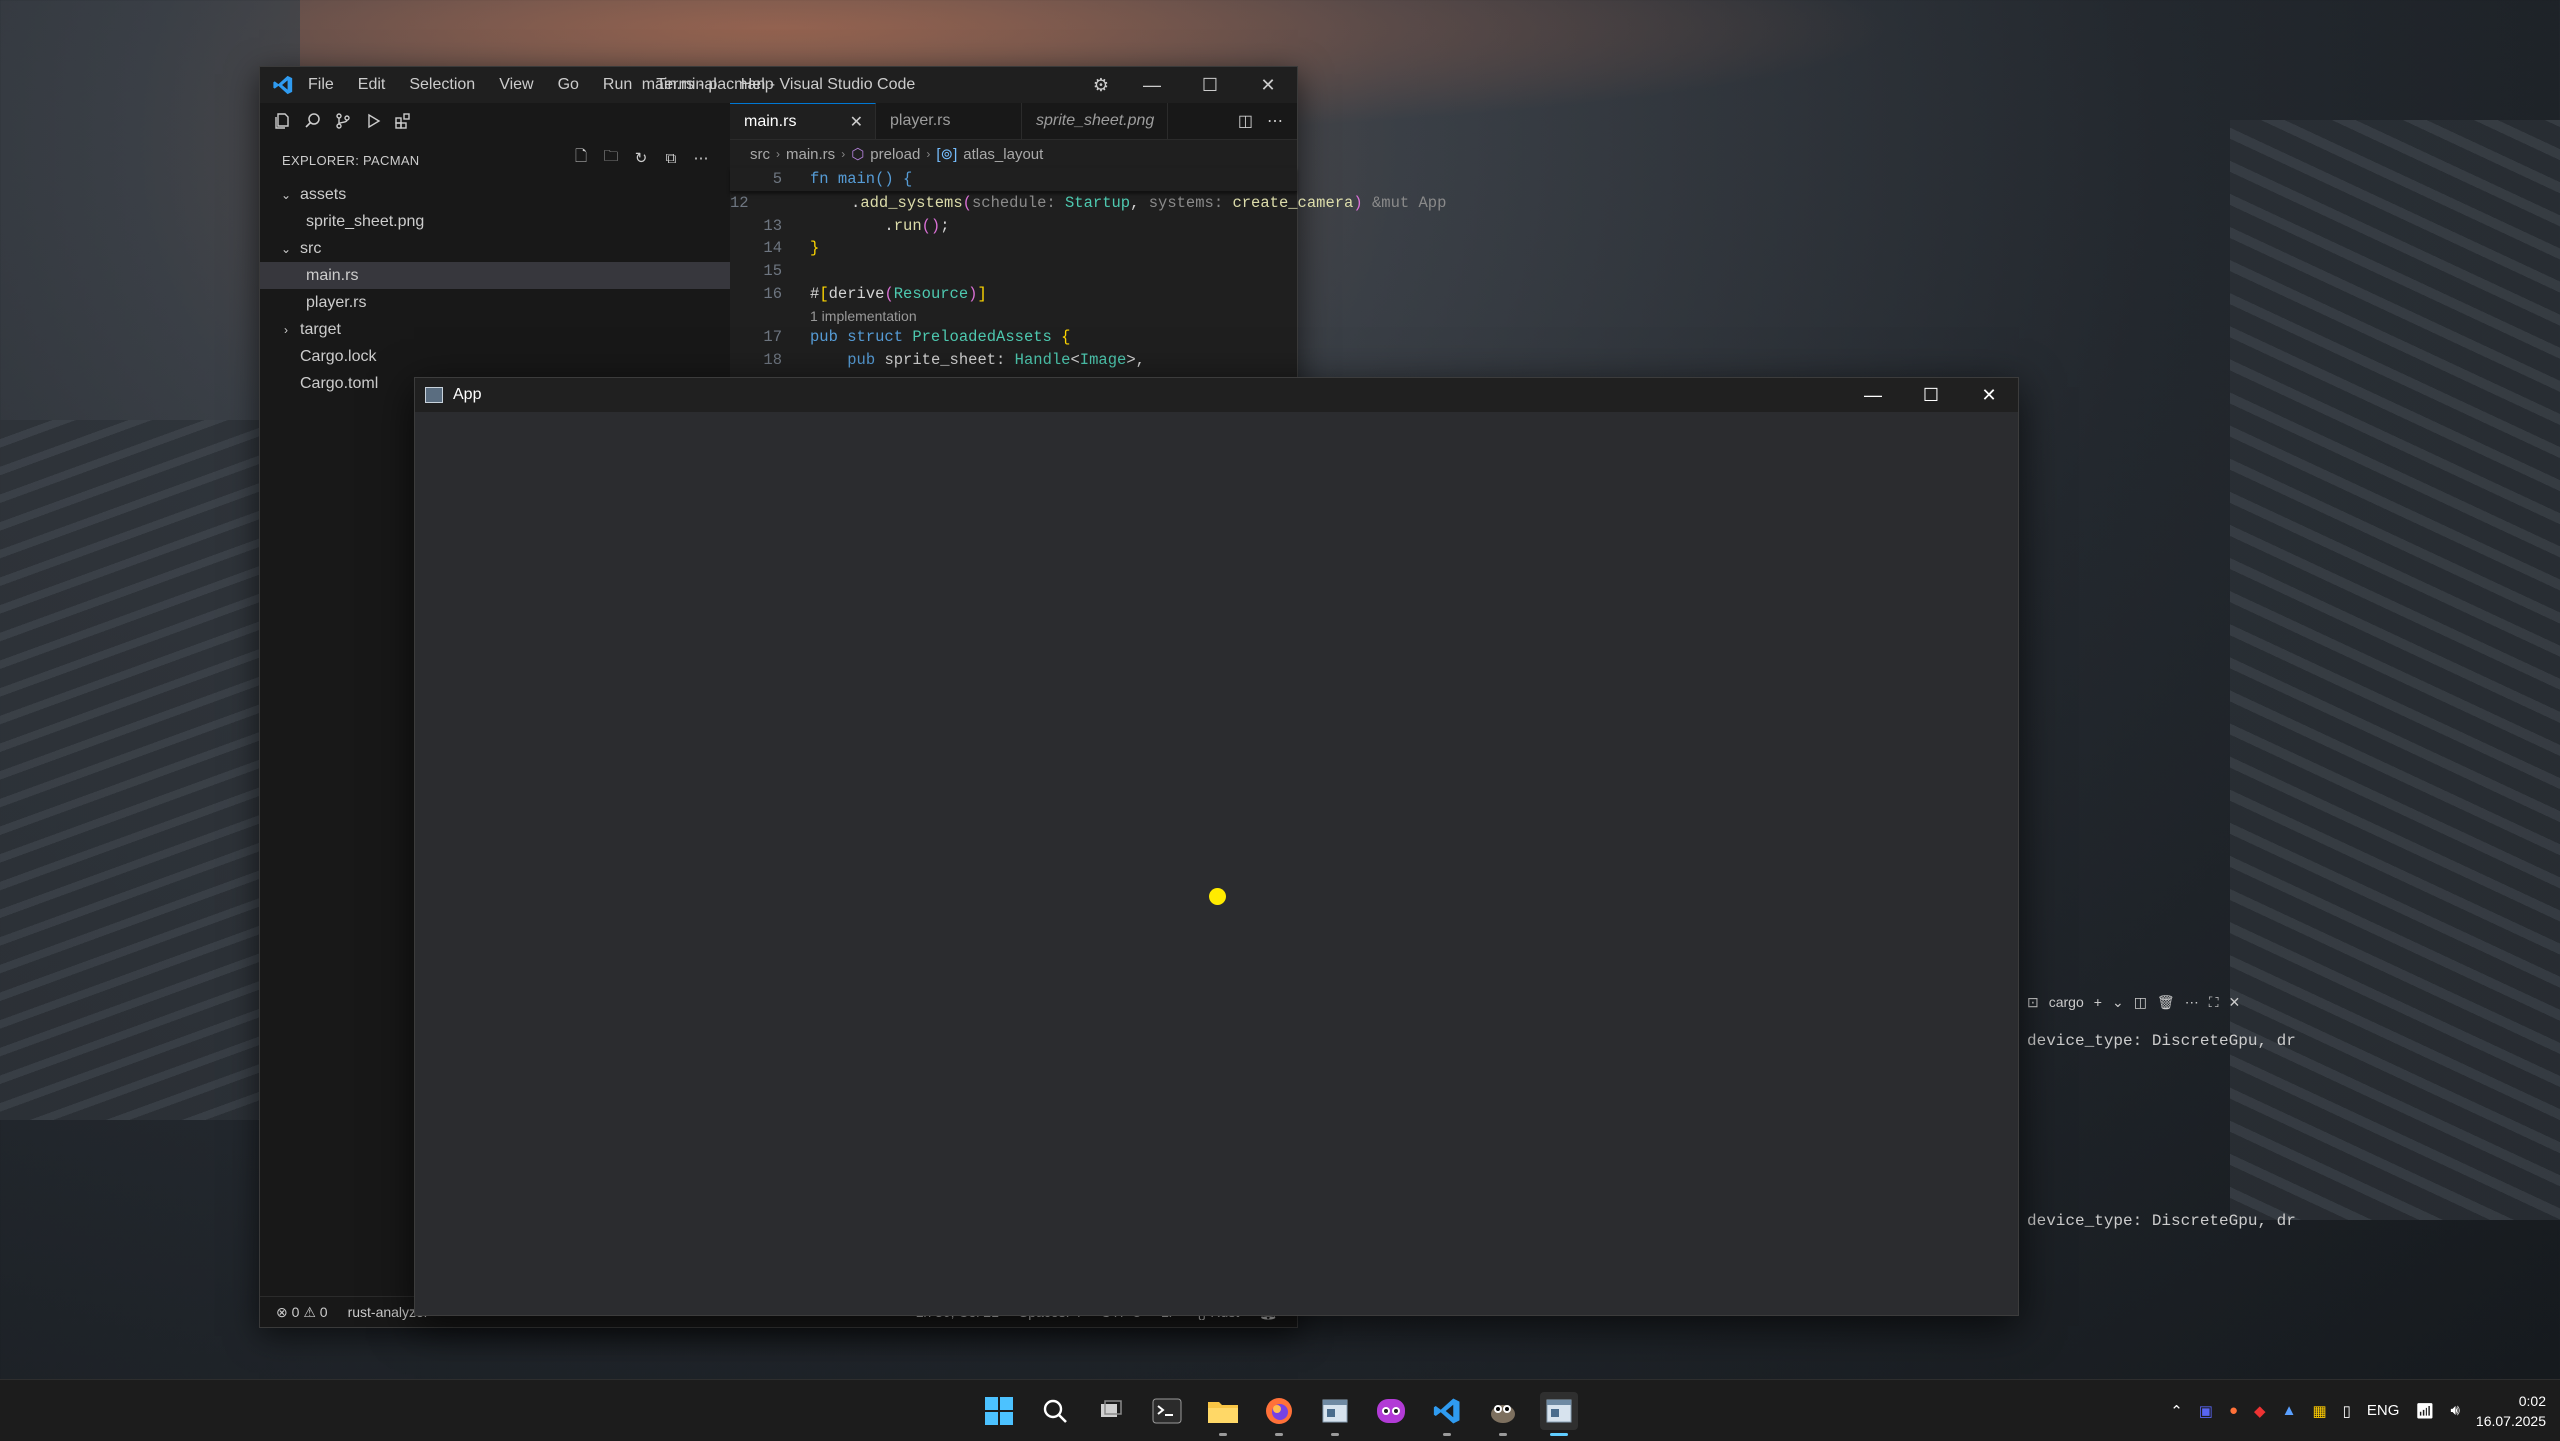  Describe the element at coordinates (2166, 1002) in the screenshot. I see `trash-icon: 🗑︎` at that location.